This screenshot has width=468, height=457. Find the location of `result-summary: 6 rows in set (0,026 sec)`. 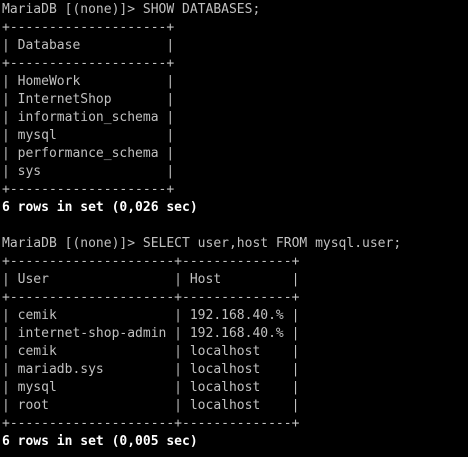

result-summary: 6 rows in set (0,026 sec) is located at coordinates (100, 207).